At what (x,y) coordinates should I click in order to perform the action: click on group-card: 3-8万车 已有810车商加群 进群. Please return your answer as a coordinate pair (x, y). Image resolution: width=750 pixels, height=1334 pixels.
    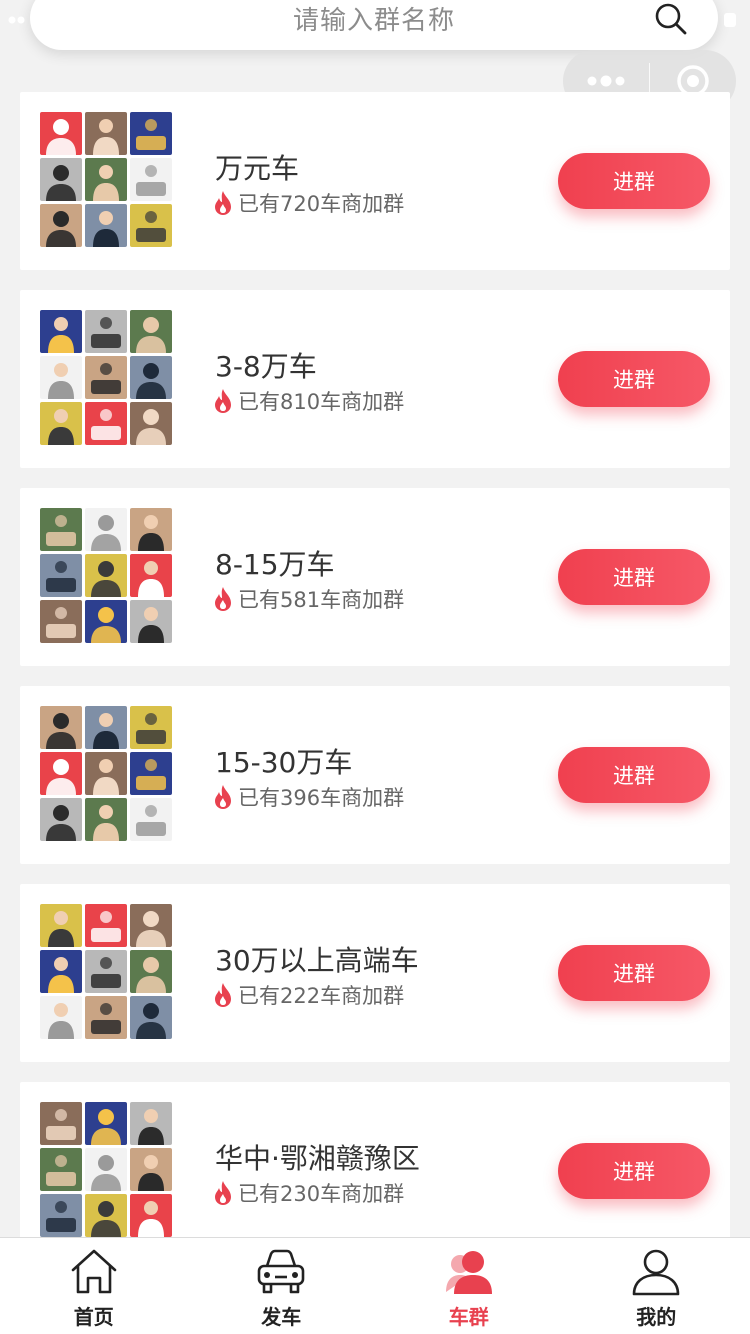
    Looking at the image, I should click on (375, 379).